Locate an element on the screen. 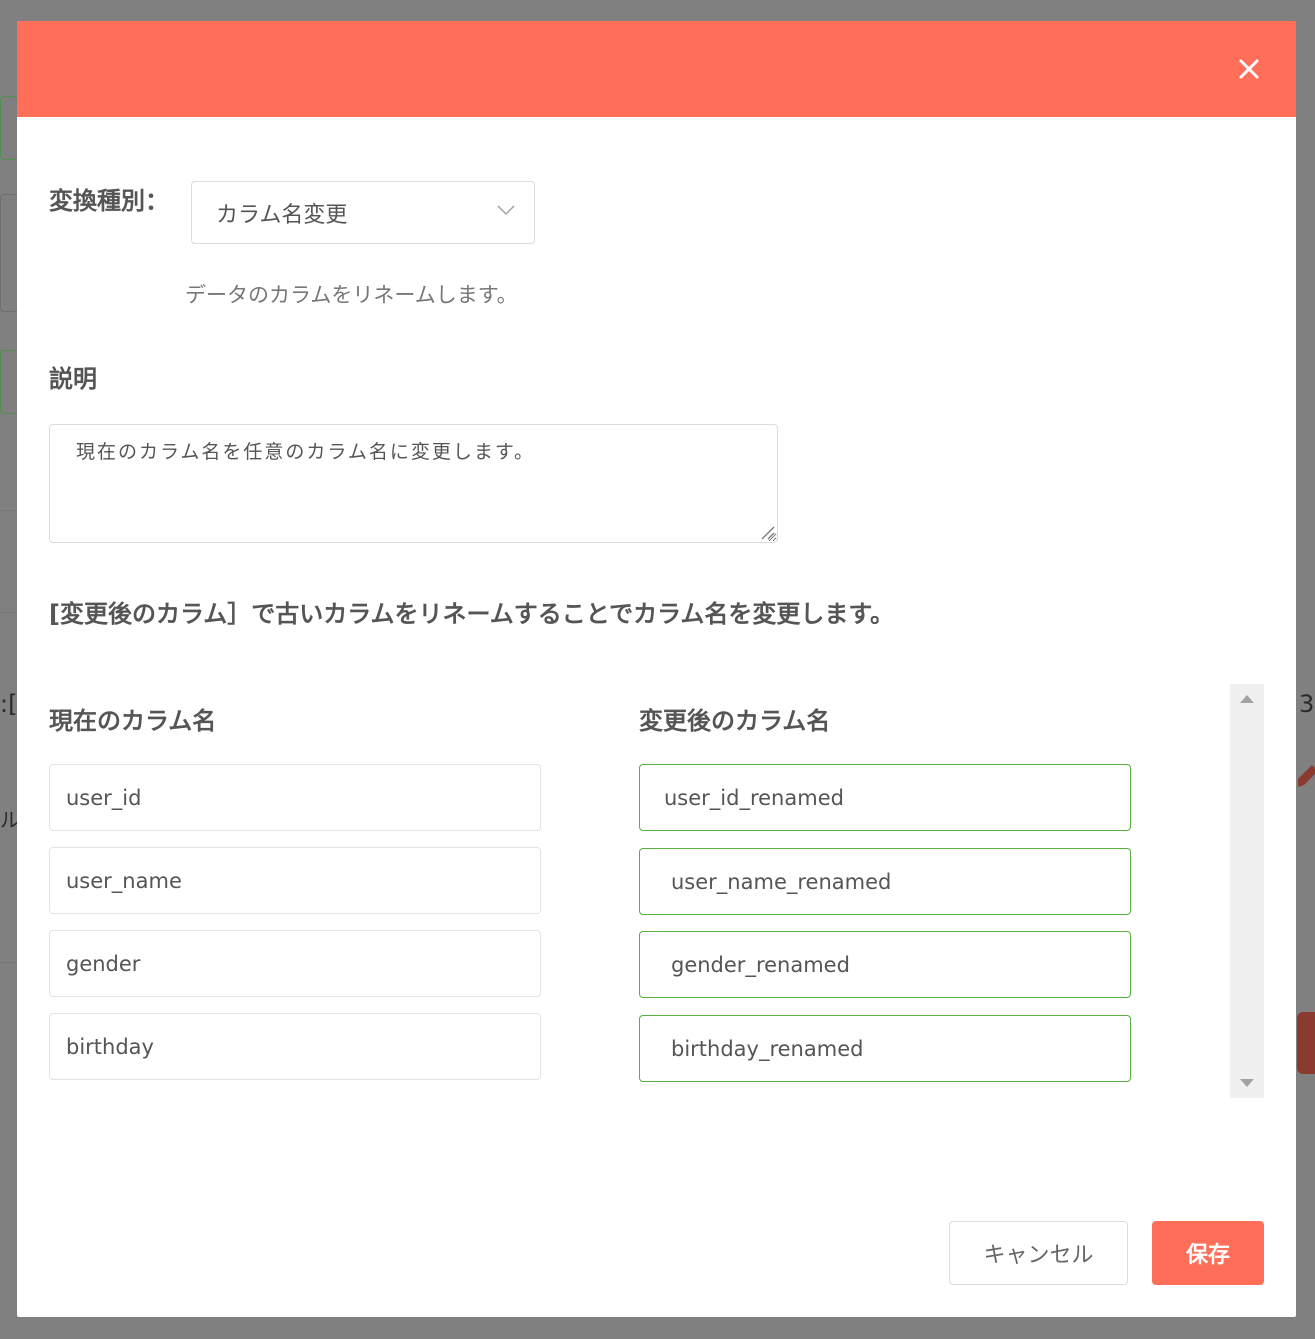 The width and height of the screenshot is (1315, 1339). conversion-type-select: カラム名変更 is located at coordinates (363, 212).